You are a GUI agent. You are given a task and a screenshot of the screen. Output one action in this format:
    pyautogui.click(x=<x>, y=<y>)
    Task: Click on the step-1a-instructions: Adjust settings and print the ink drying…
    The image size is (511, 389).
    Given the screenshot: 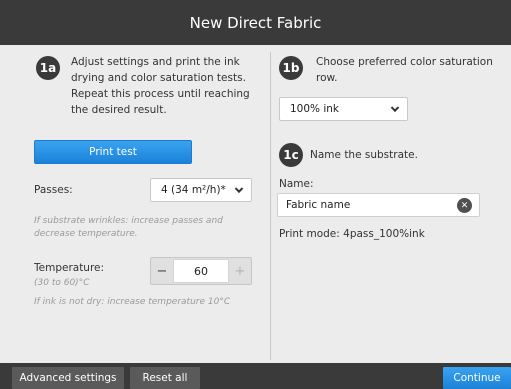 What is the action you would take?
    pyautogui.click(x=160, y=86)
    